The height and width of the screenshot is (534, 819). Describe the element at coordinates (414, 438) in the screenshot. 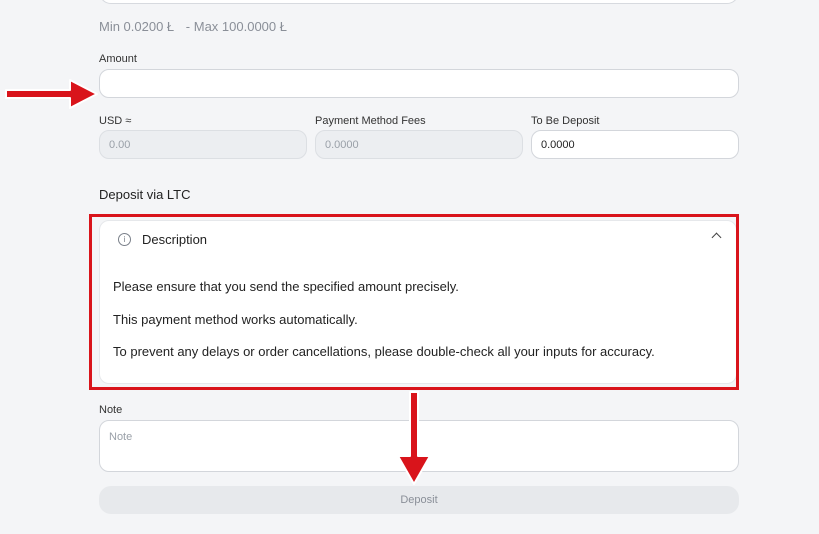

I see `arrow-down-icon` at that location.